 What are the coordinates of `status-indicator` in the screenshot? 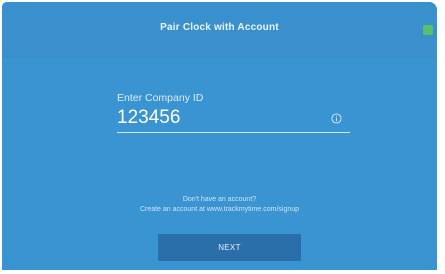 It's located at (428, 30).